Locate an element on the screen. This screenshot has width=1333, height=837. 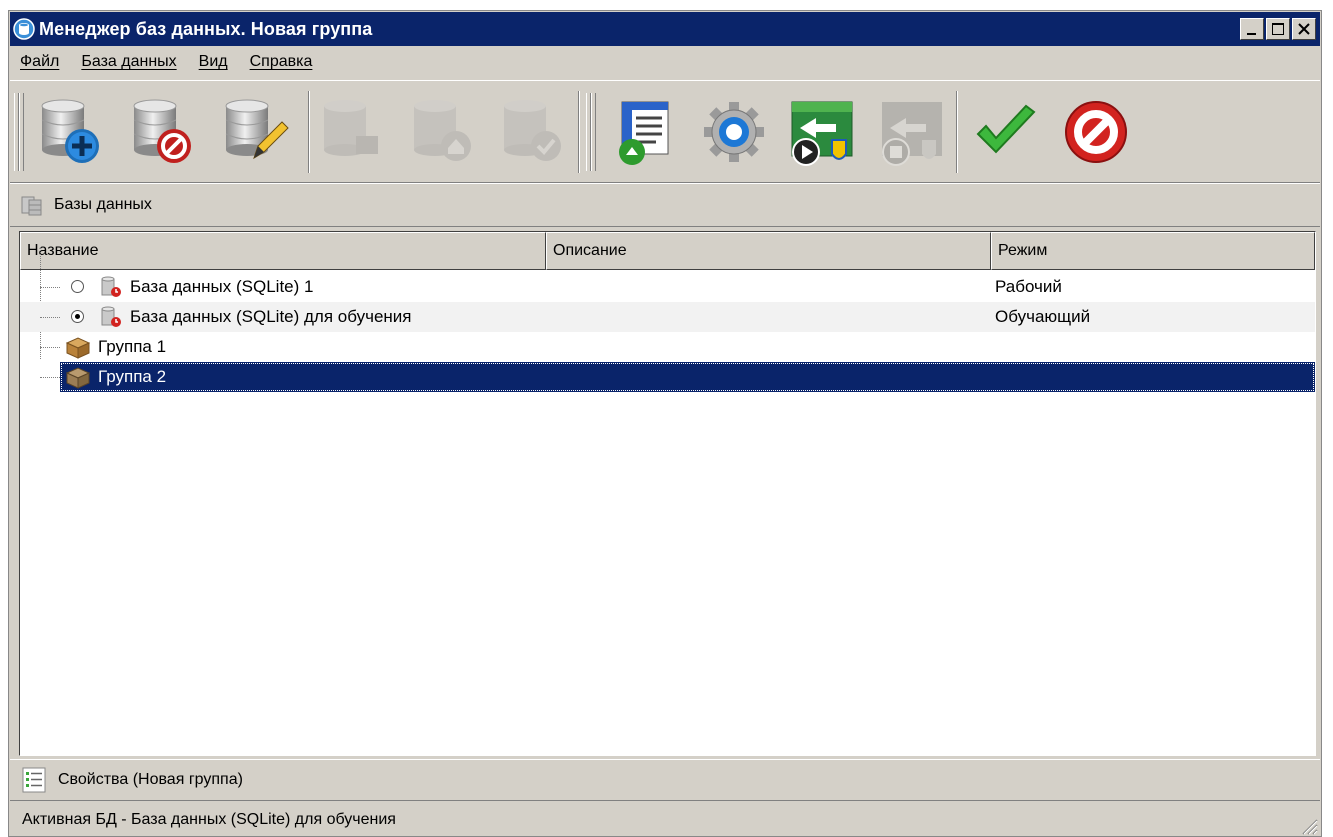
open-window-button is located at coordinates (642, 132).